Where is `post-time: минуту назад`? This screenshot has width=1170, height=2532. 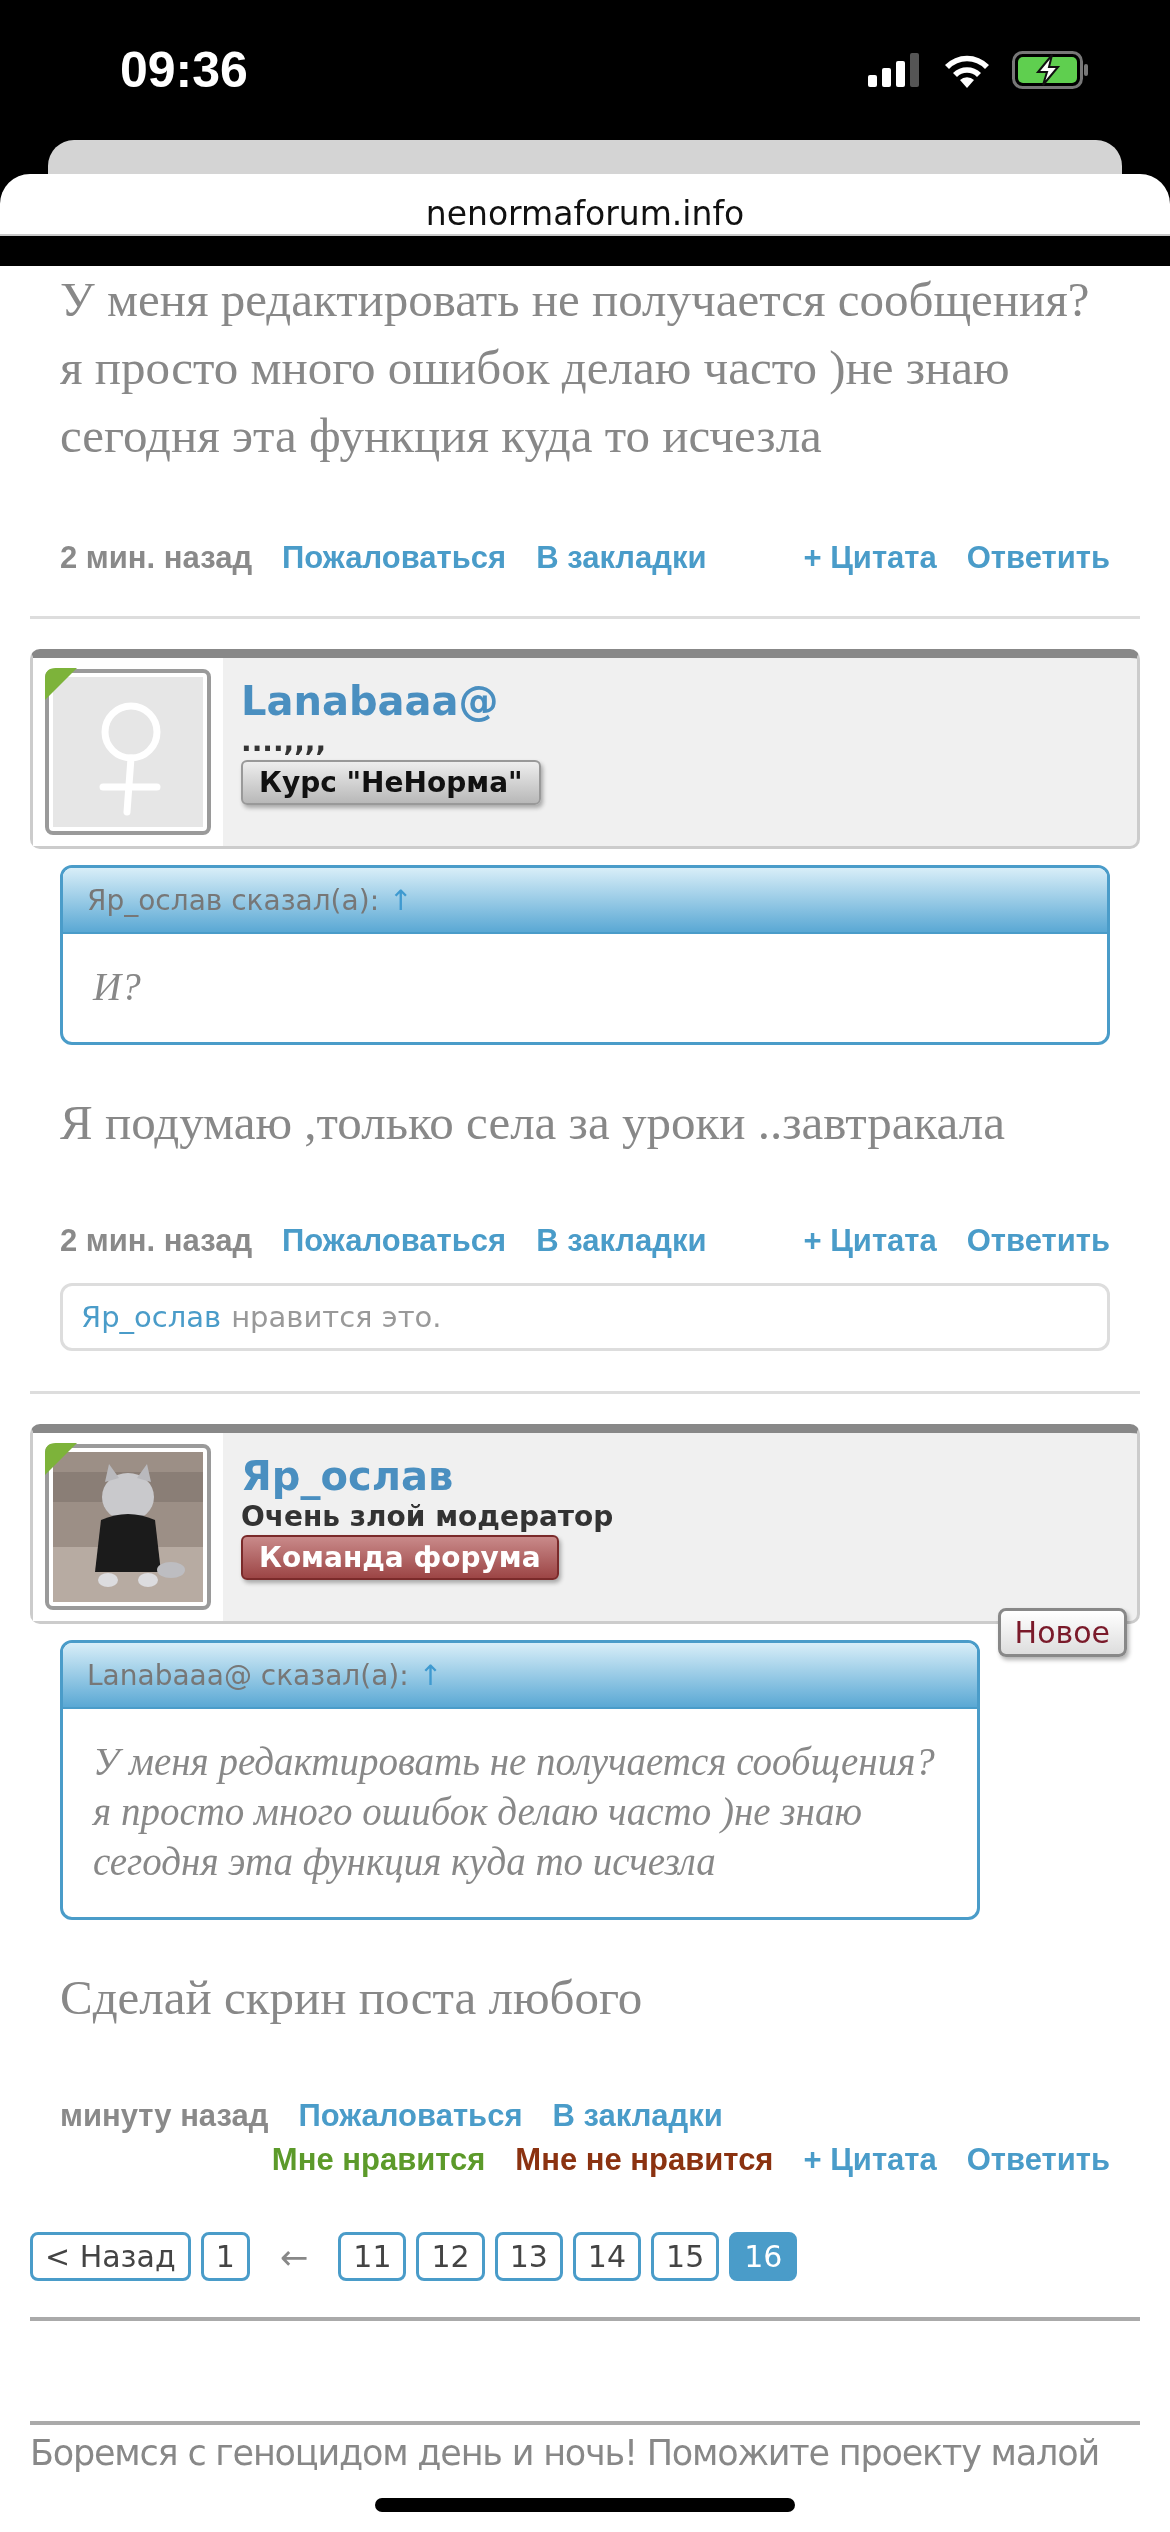 post-time: минуту назад is located at coordinates (164, 2116).